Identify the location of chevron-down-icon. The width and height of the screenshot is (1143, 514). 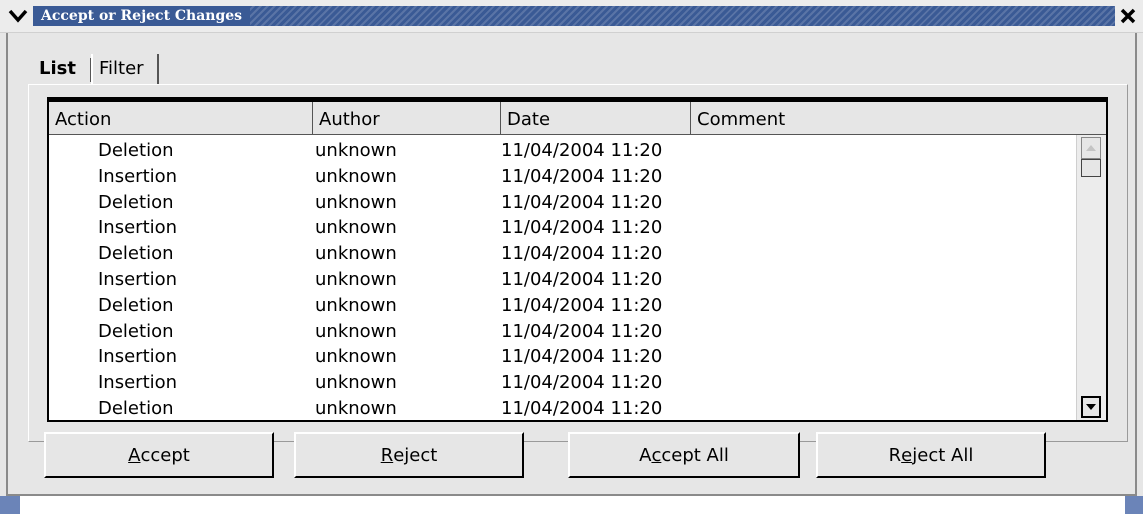
(18, 16).